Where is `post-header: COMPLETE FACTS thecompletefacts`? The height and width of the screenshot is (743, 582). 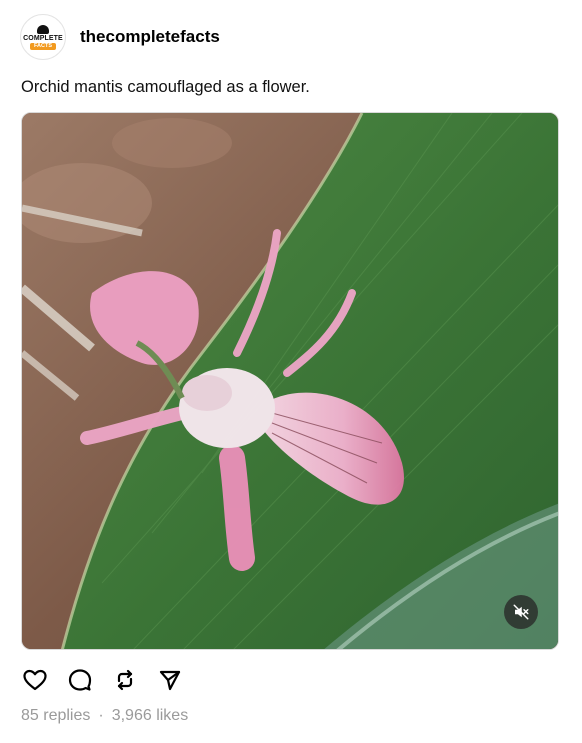 post-header: COMPLETE FACTS thecompletefacts is located at coordinates (120, 37).